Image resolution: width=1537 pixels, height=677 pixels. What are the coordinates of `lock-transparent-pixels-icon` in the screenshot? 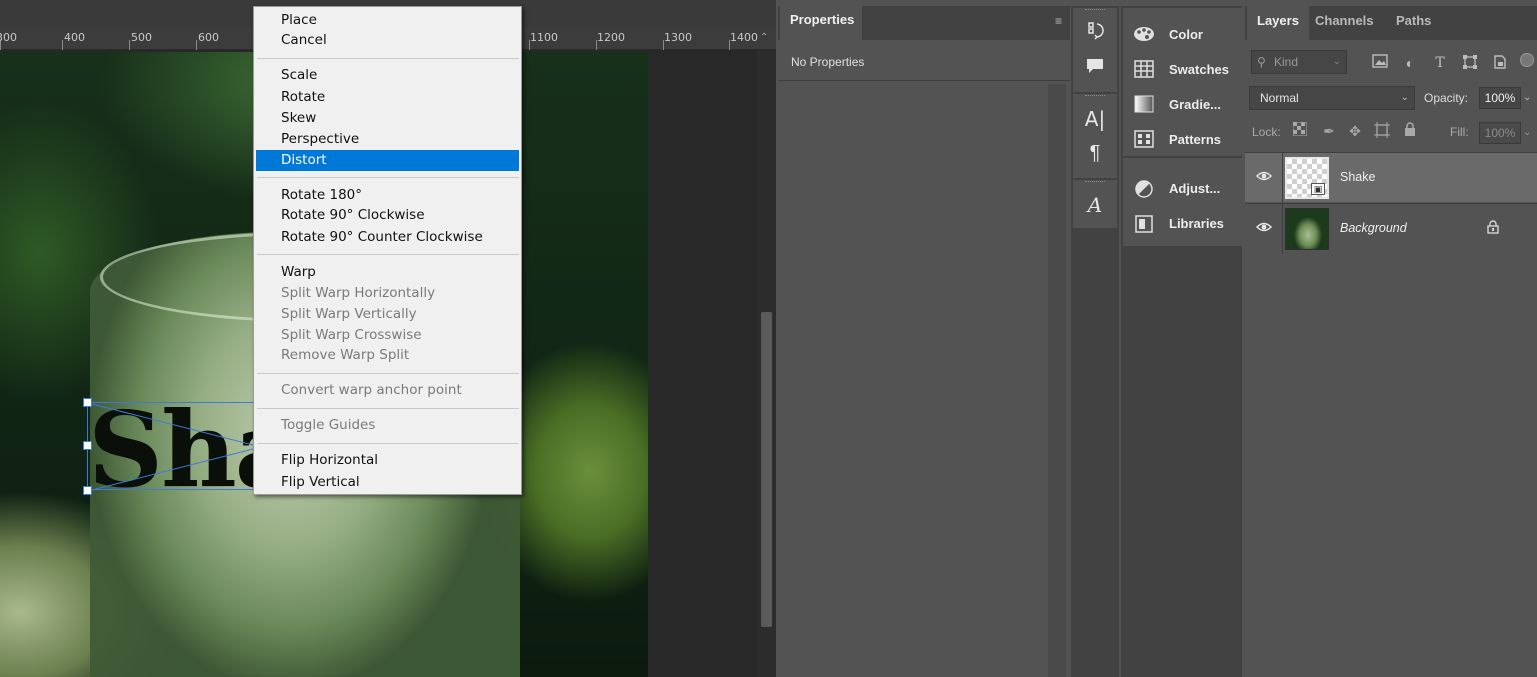 It's located at (1300, 130).